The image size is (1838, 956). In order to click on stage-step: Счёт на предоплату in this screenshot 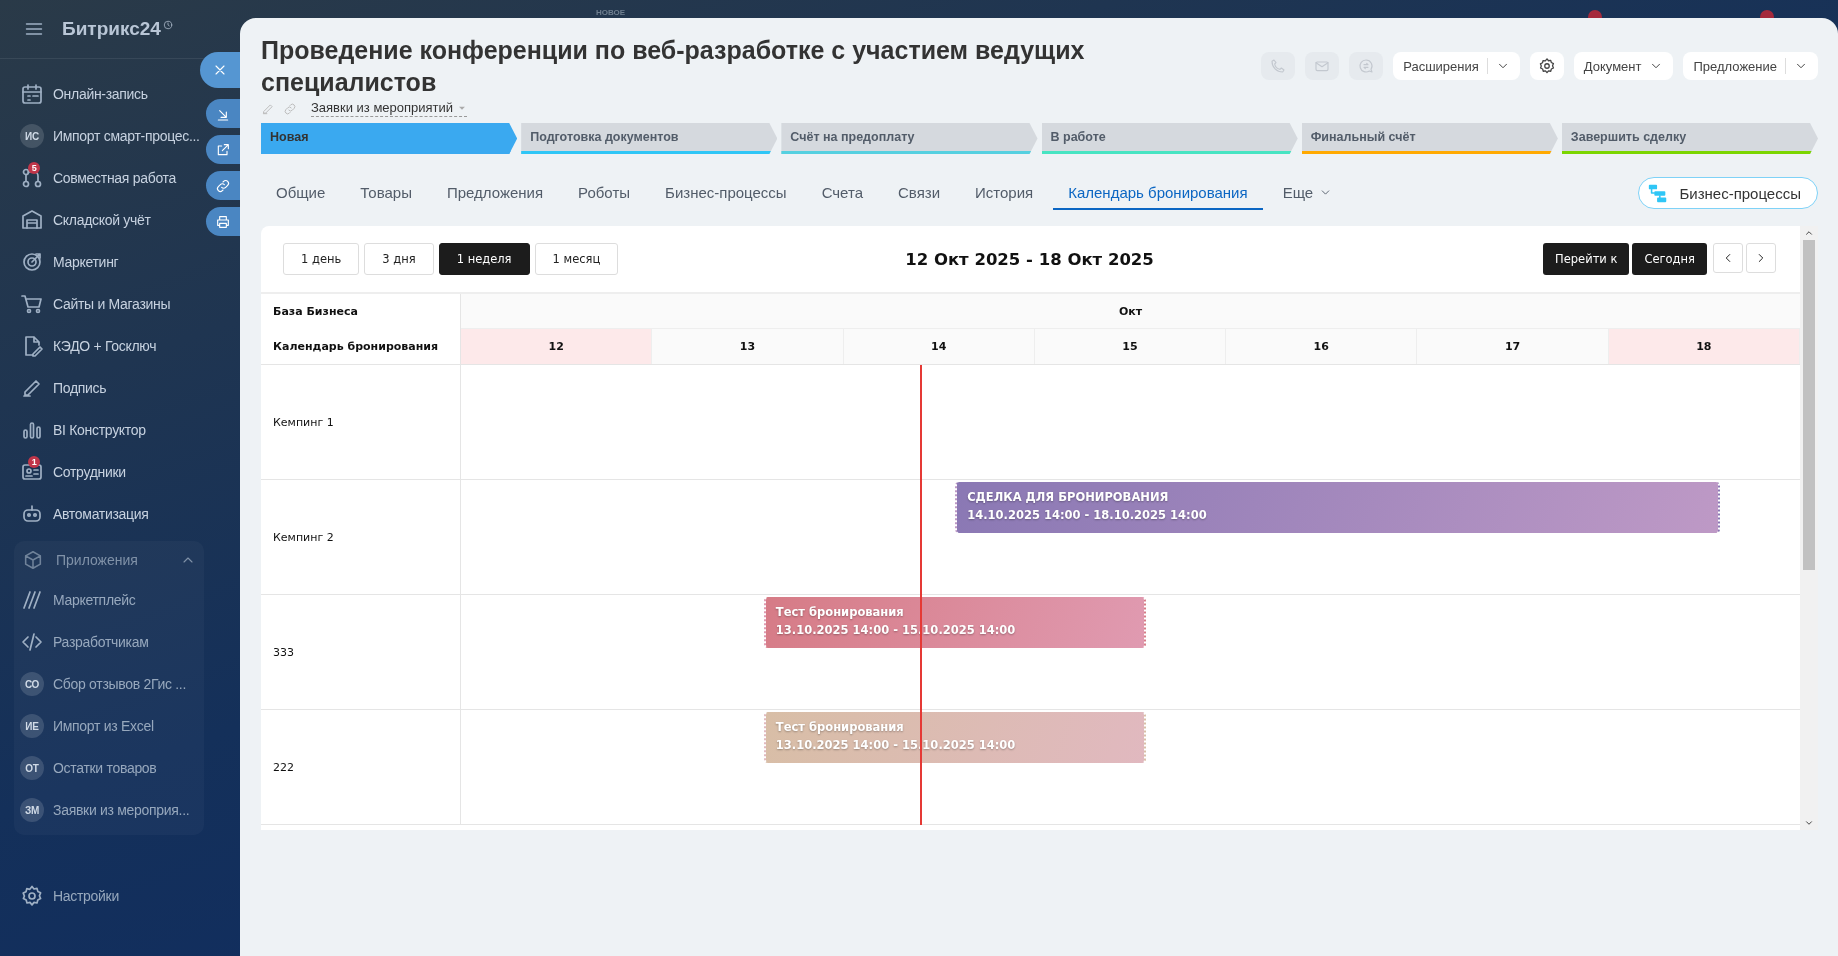, I will do `click(909, 138)`.